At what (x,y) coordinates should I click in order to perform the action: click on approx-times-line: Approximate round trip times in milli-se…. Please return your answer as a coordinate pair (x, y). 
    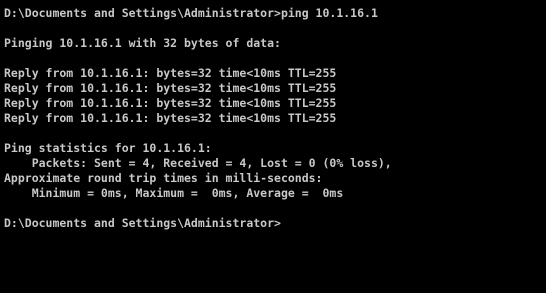
    Looking at the image, I should click on (163, 178).